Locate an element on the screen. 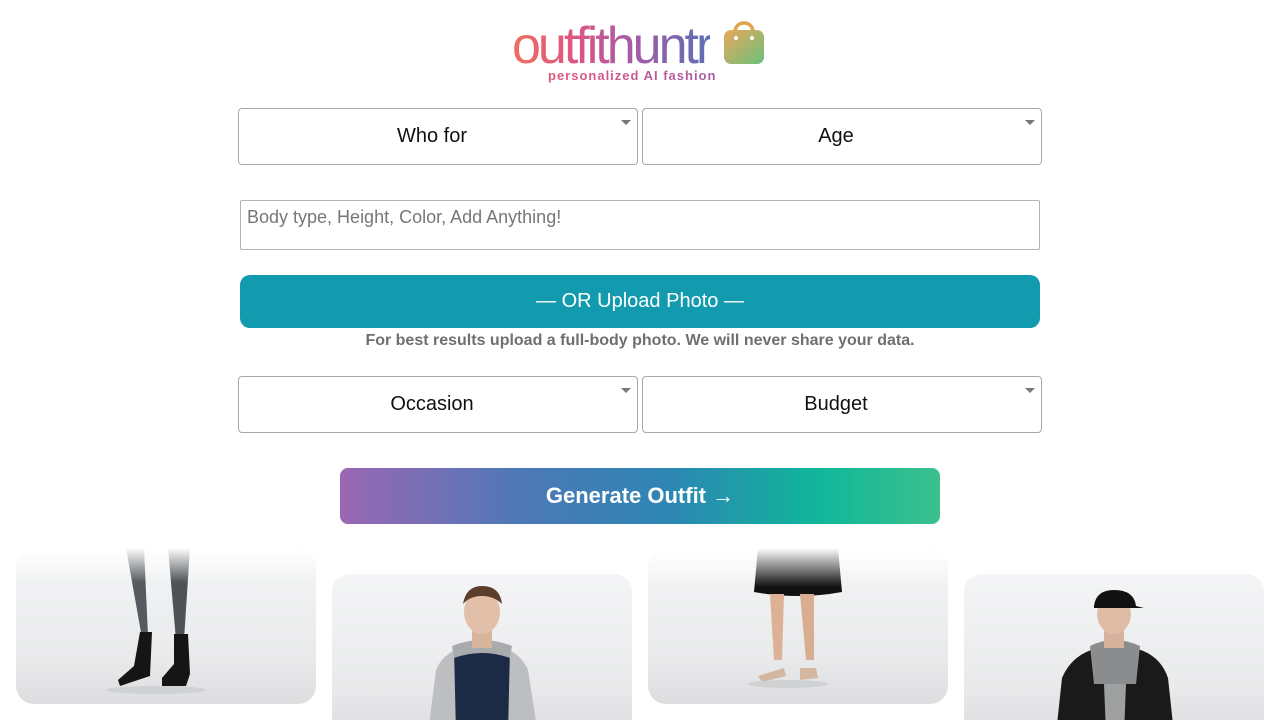  shopping-bag-icon is located at coordinates (744, 42).